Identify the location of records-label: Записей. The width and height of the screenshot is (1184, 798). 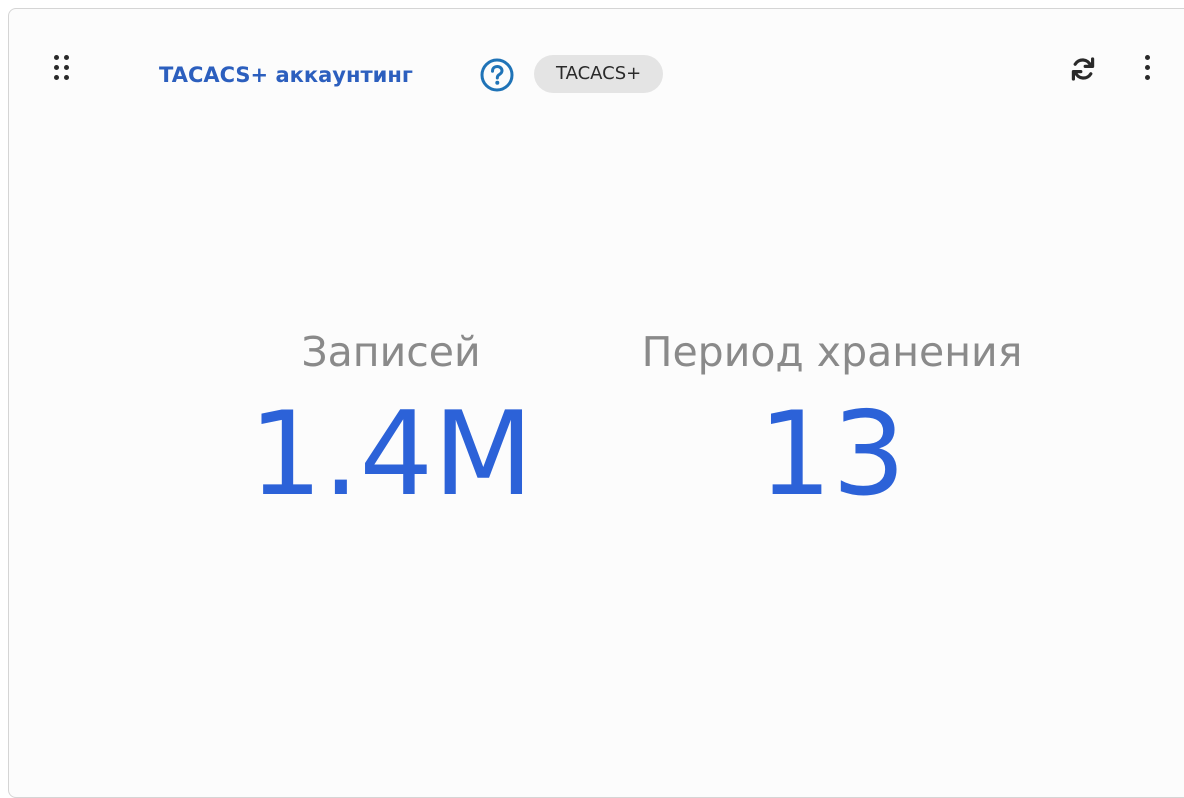
(391, 352).